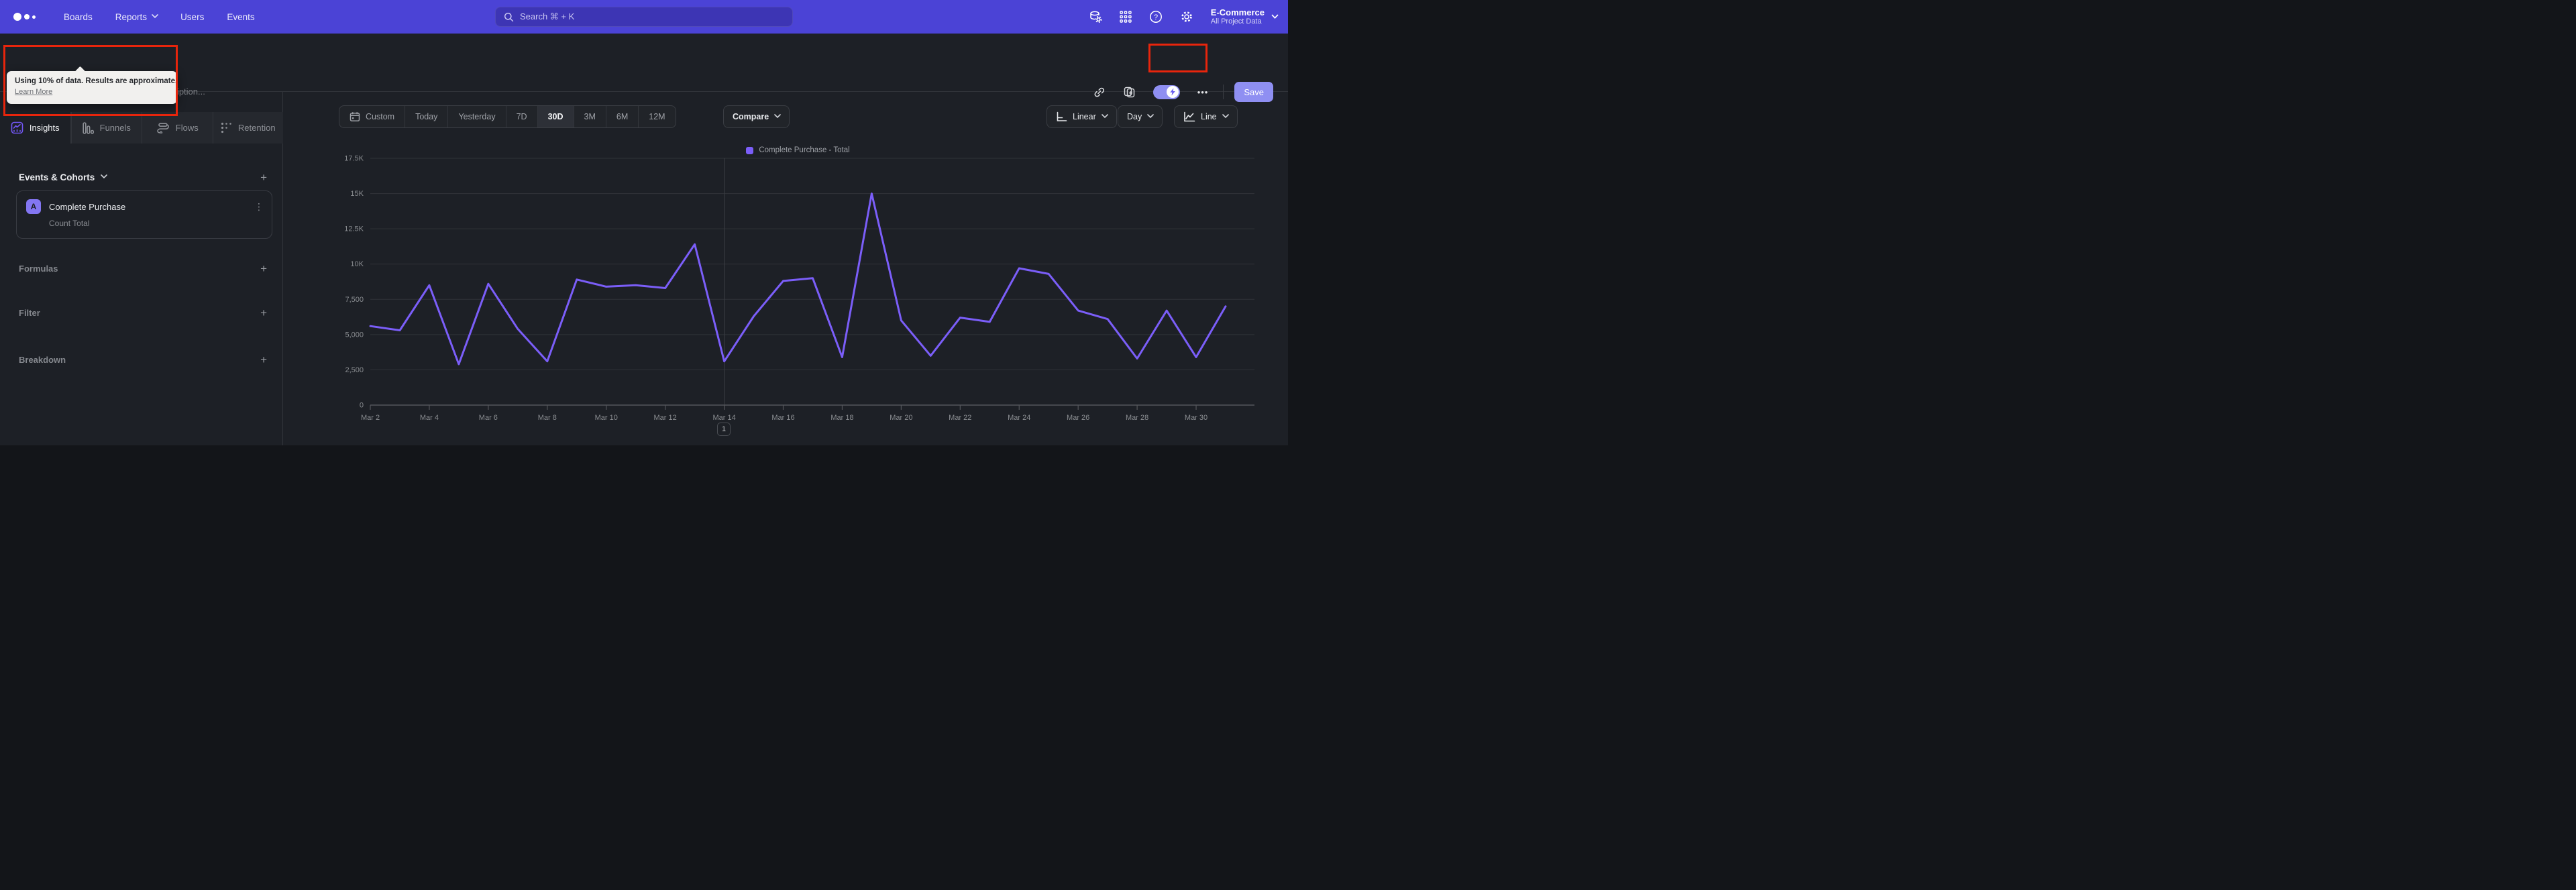 The height and width of the screenshot is (890, 2576). What do you see at coordinates (263, 268) in the screenshot?
I see `add-formula-button: +` at bounding box center [263, 268].